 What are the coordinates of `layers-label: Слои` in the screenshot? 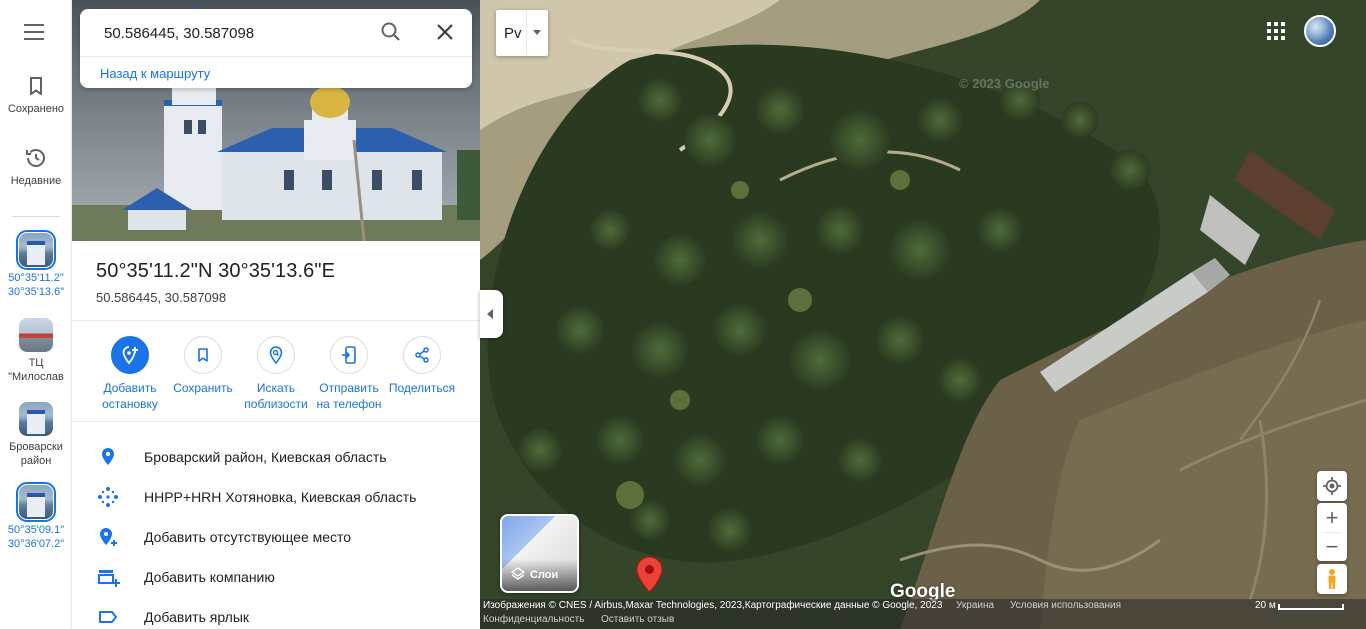 It's located at (544, 575).